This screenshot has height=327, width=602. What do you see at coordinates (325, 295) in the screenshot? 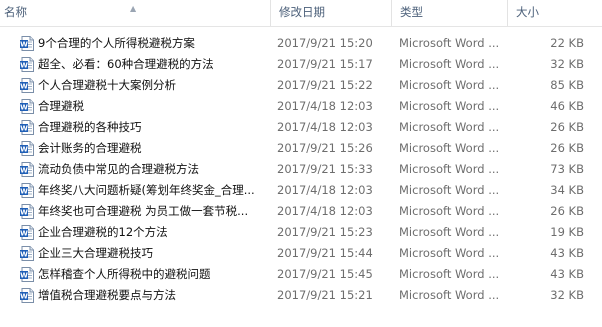
I see `file-modified-date: 2017/9/21 15:21` at bounding box center [325, 295].